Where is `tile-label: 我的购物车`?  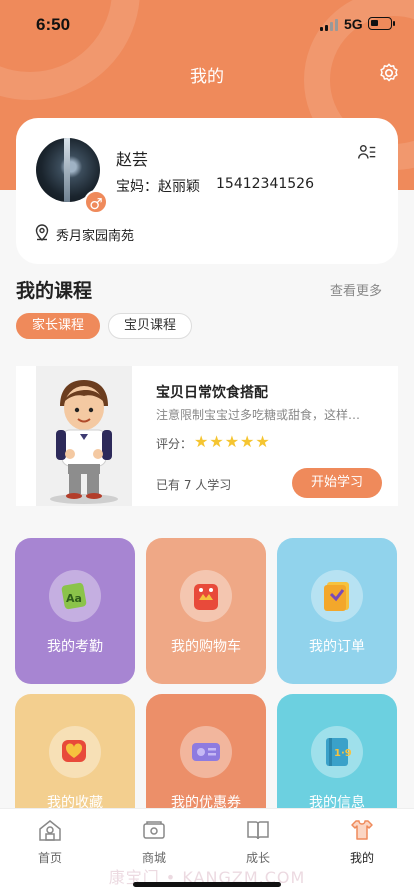 tile-label: 我的购物车 is located at coordinates (206, 647).